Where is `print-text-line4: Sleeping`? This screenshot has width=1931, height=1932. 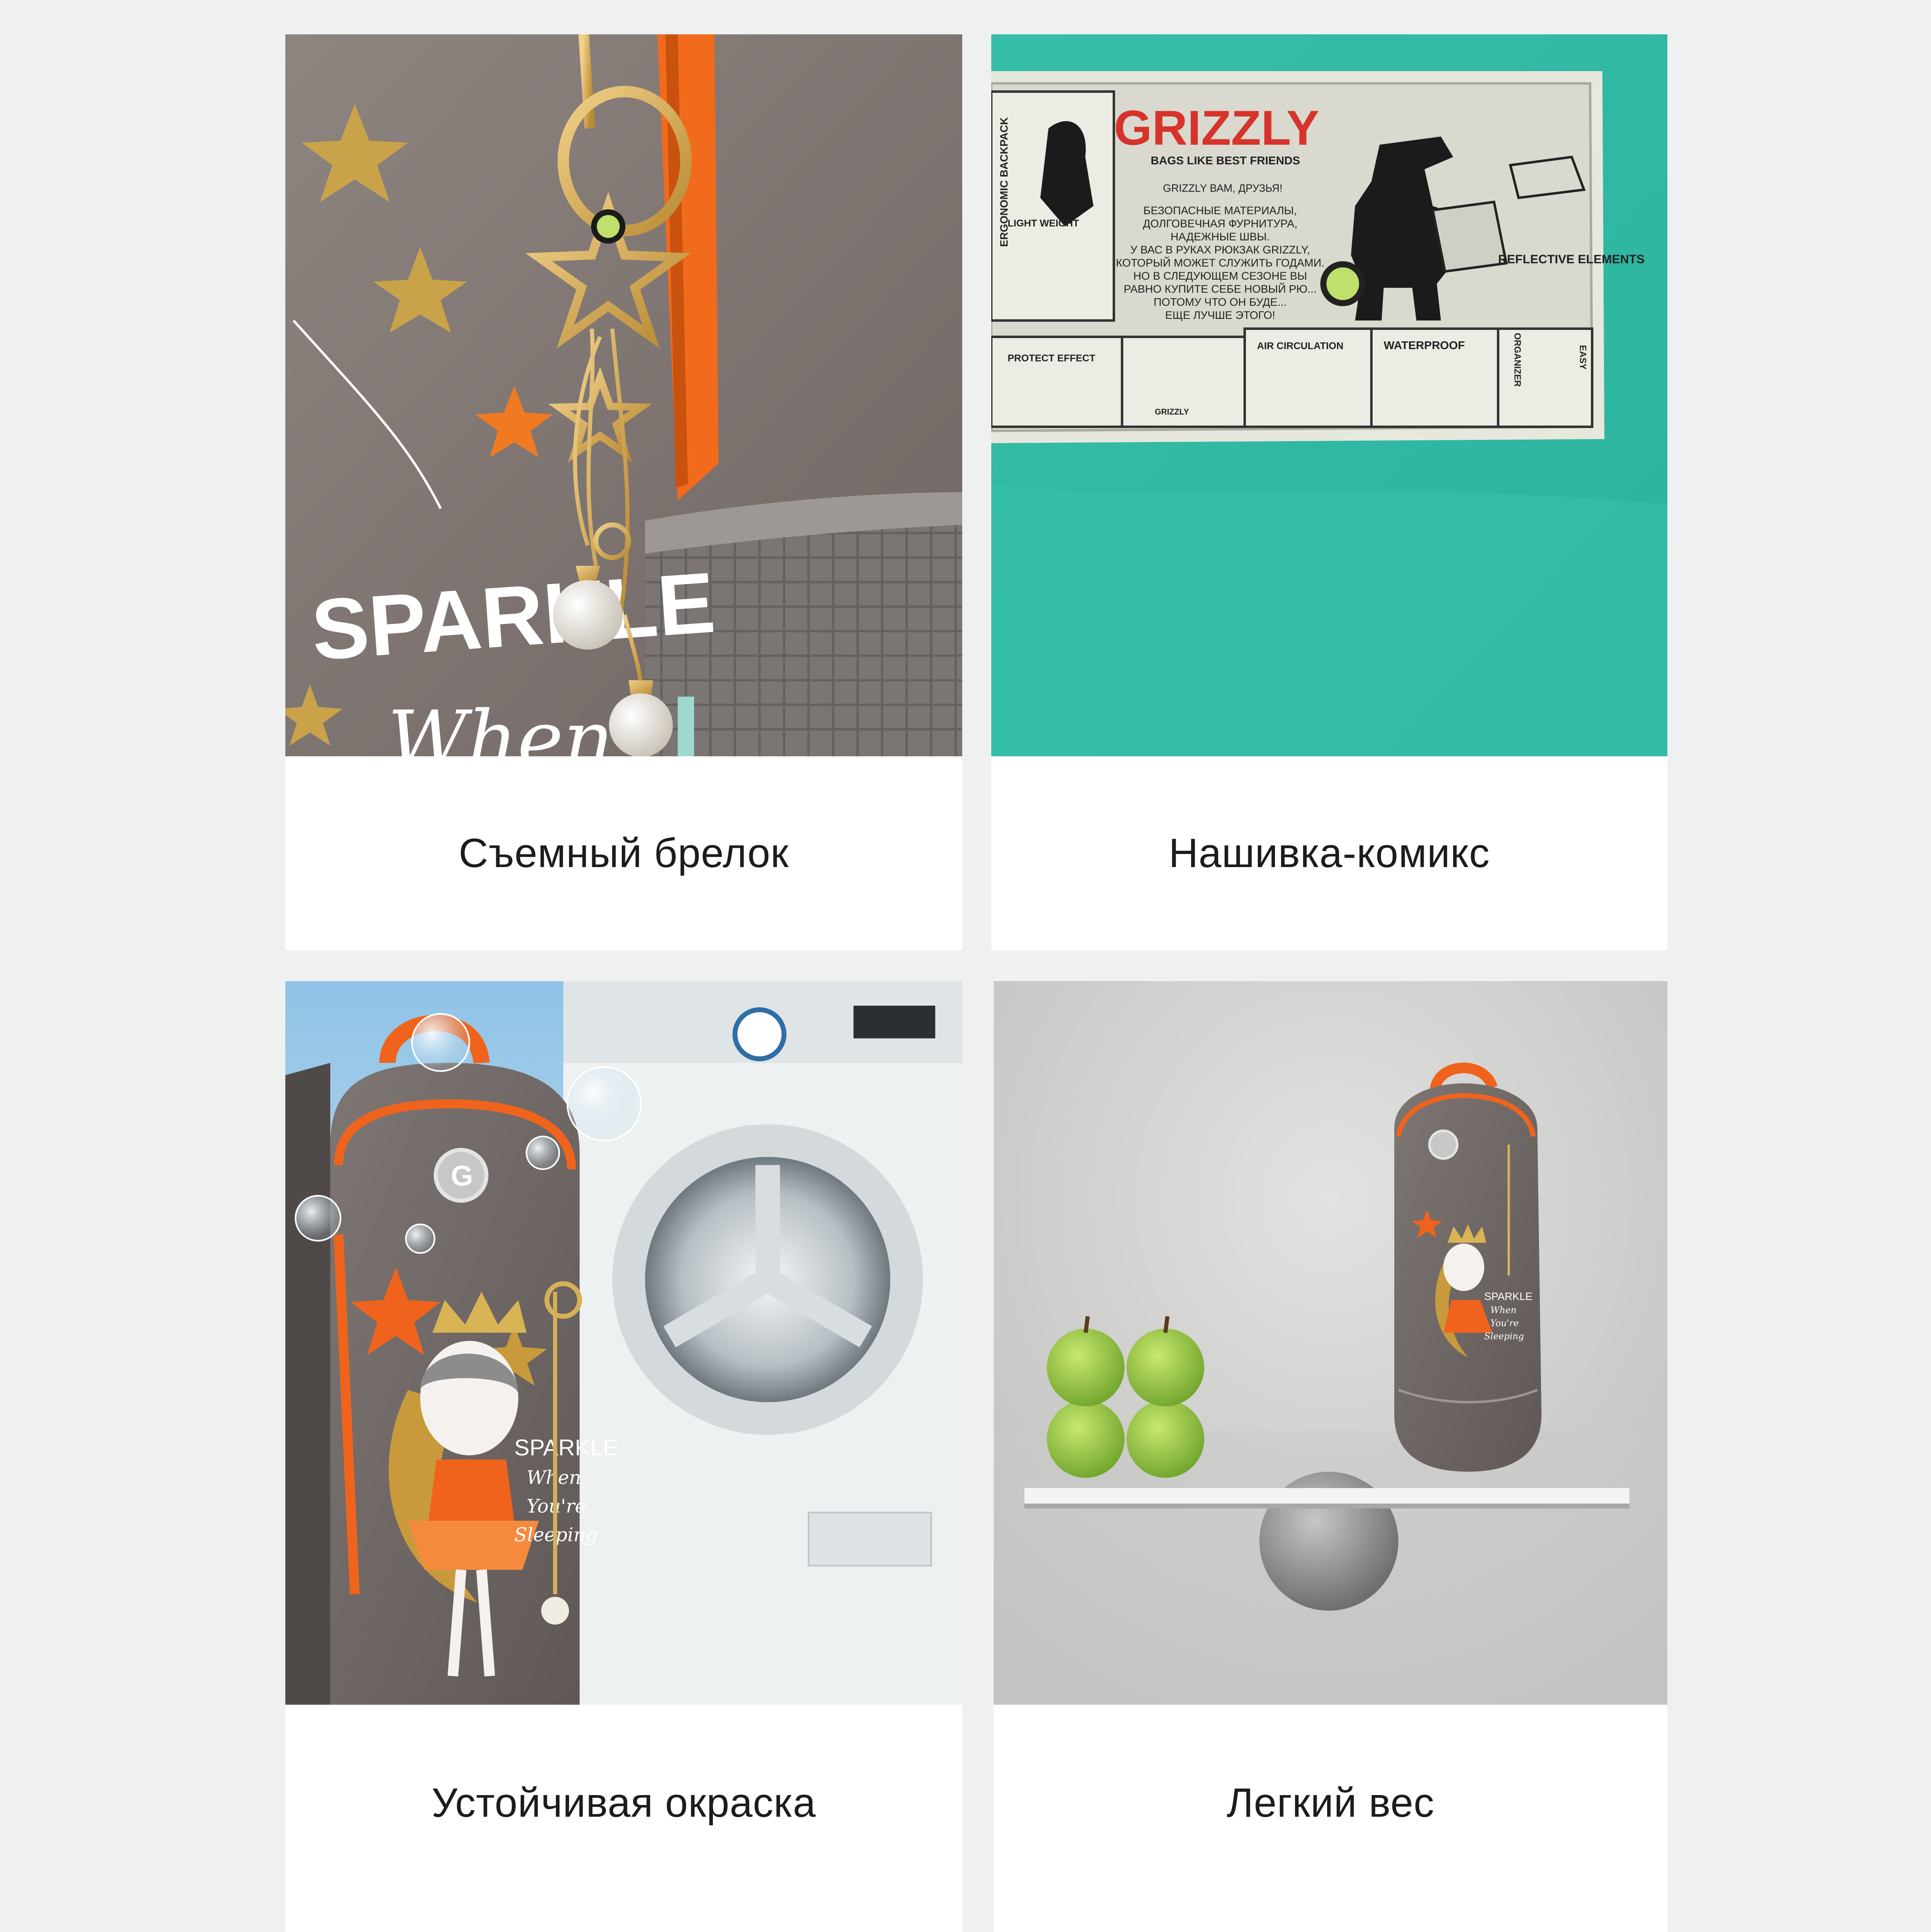
print-text-line4: Sleeping is located at coordinates (1504, 1336).